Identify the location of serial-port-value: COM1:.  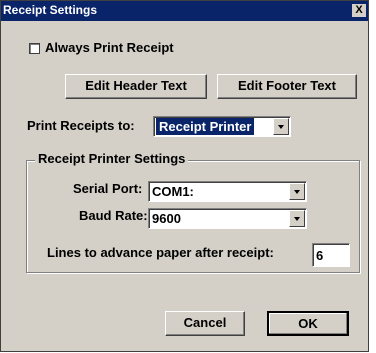
(173, 191).